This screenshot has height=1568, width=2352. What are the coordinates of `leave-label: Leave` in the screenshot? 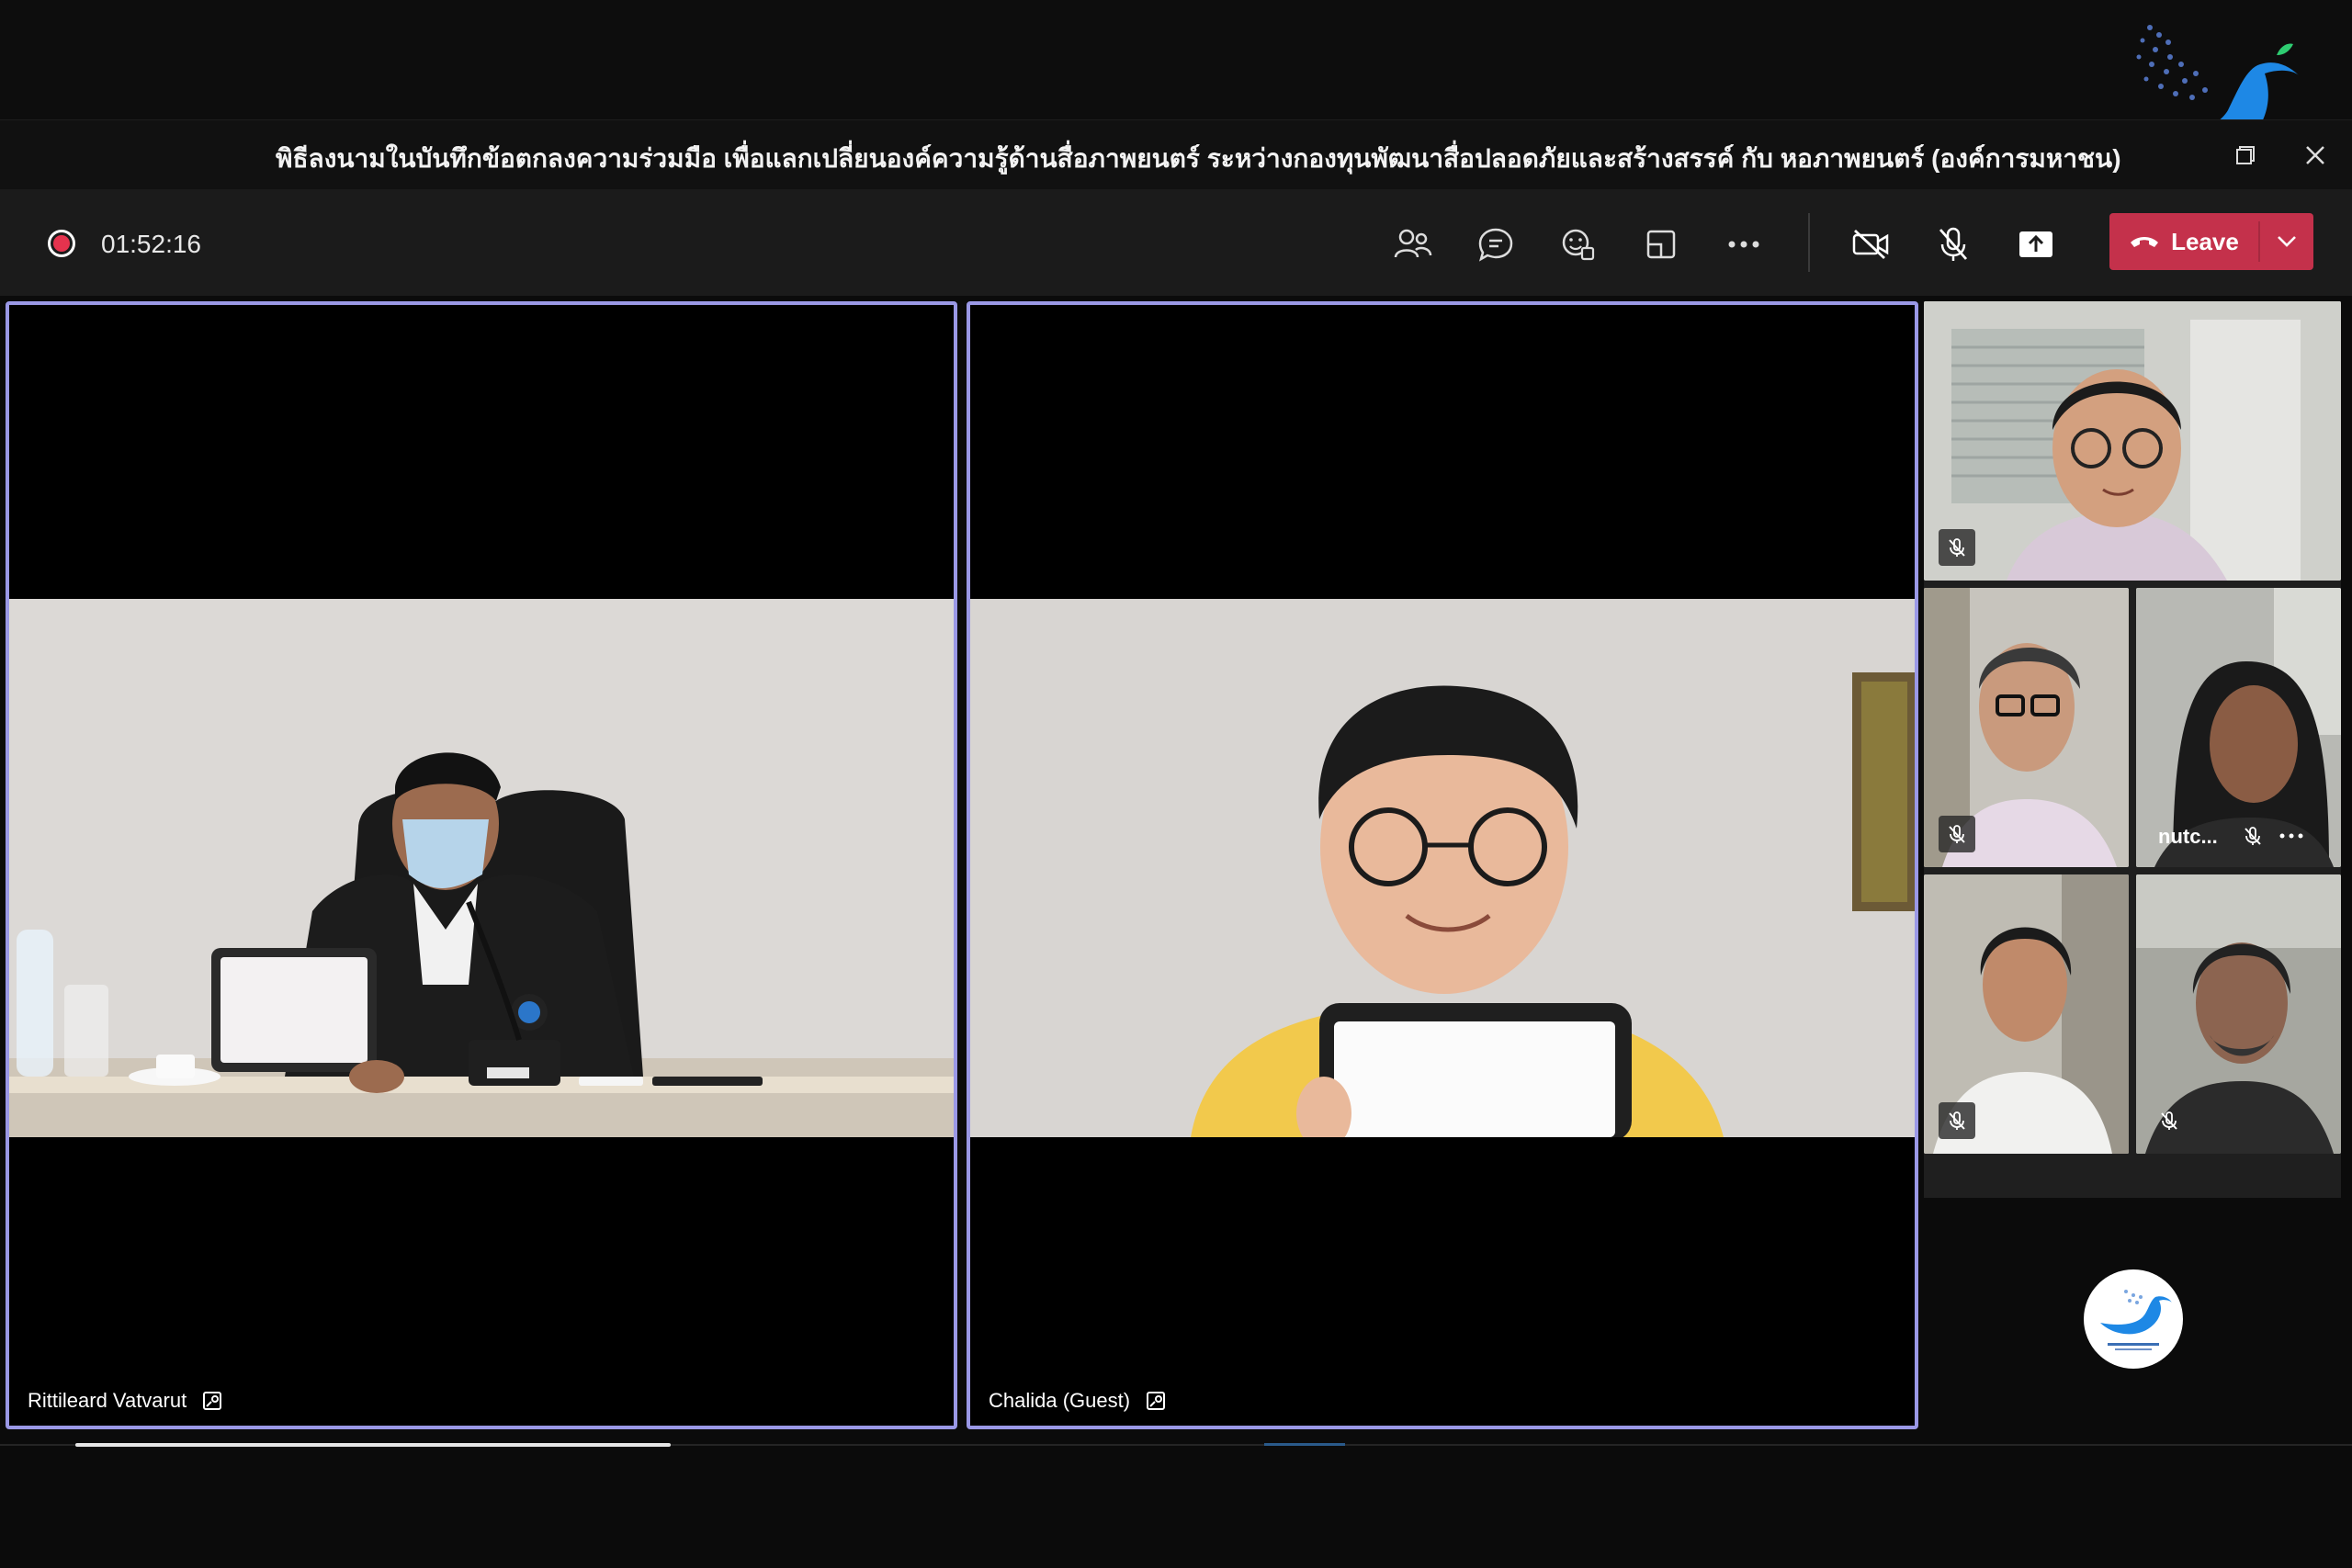 It's located at (2205, 241).